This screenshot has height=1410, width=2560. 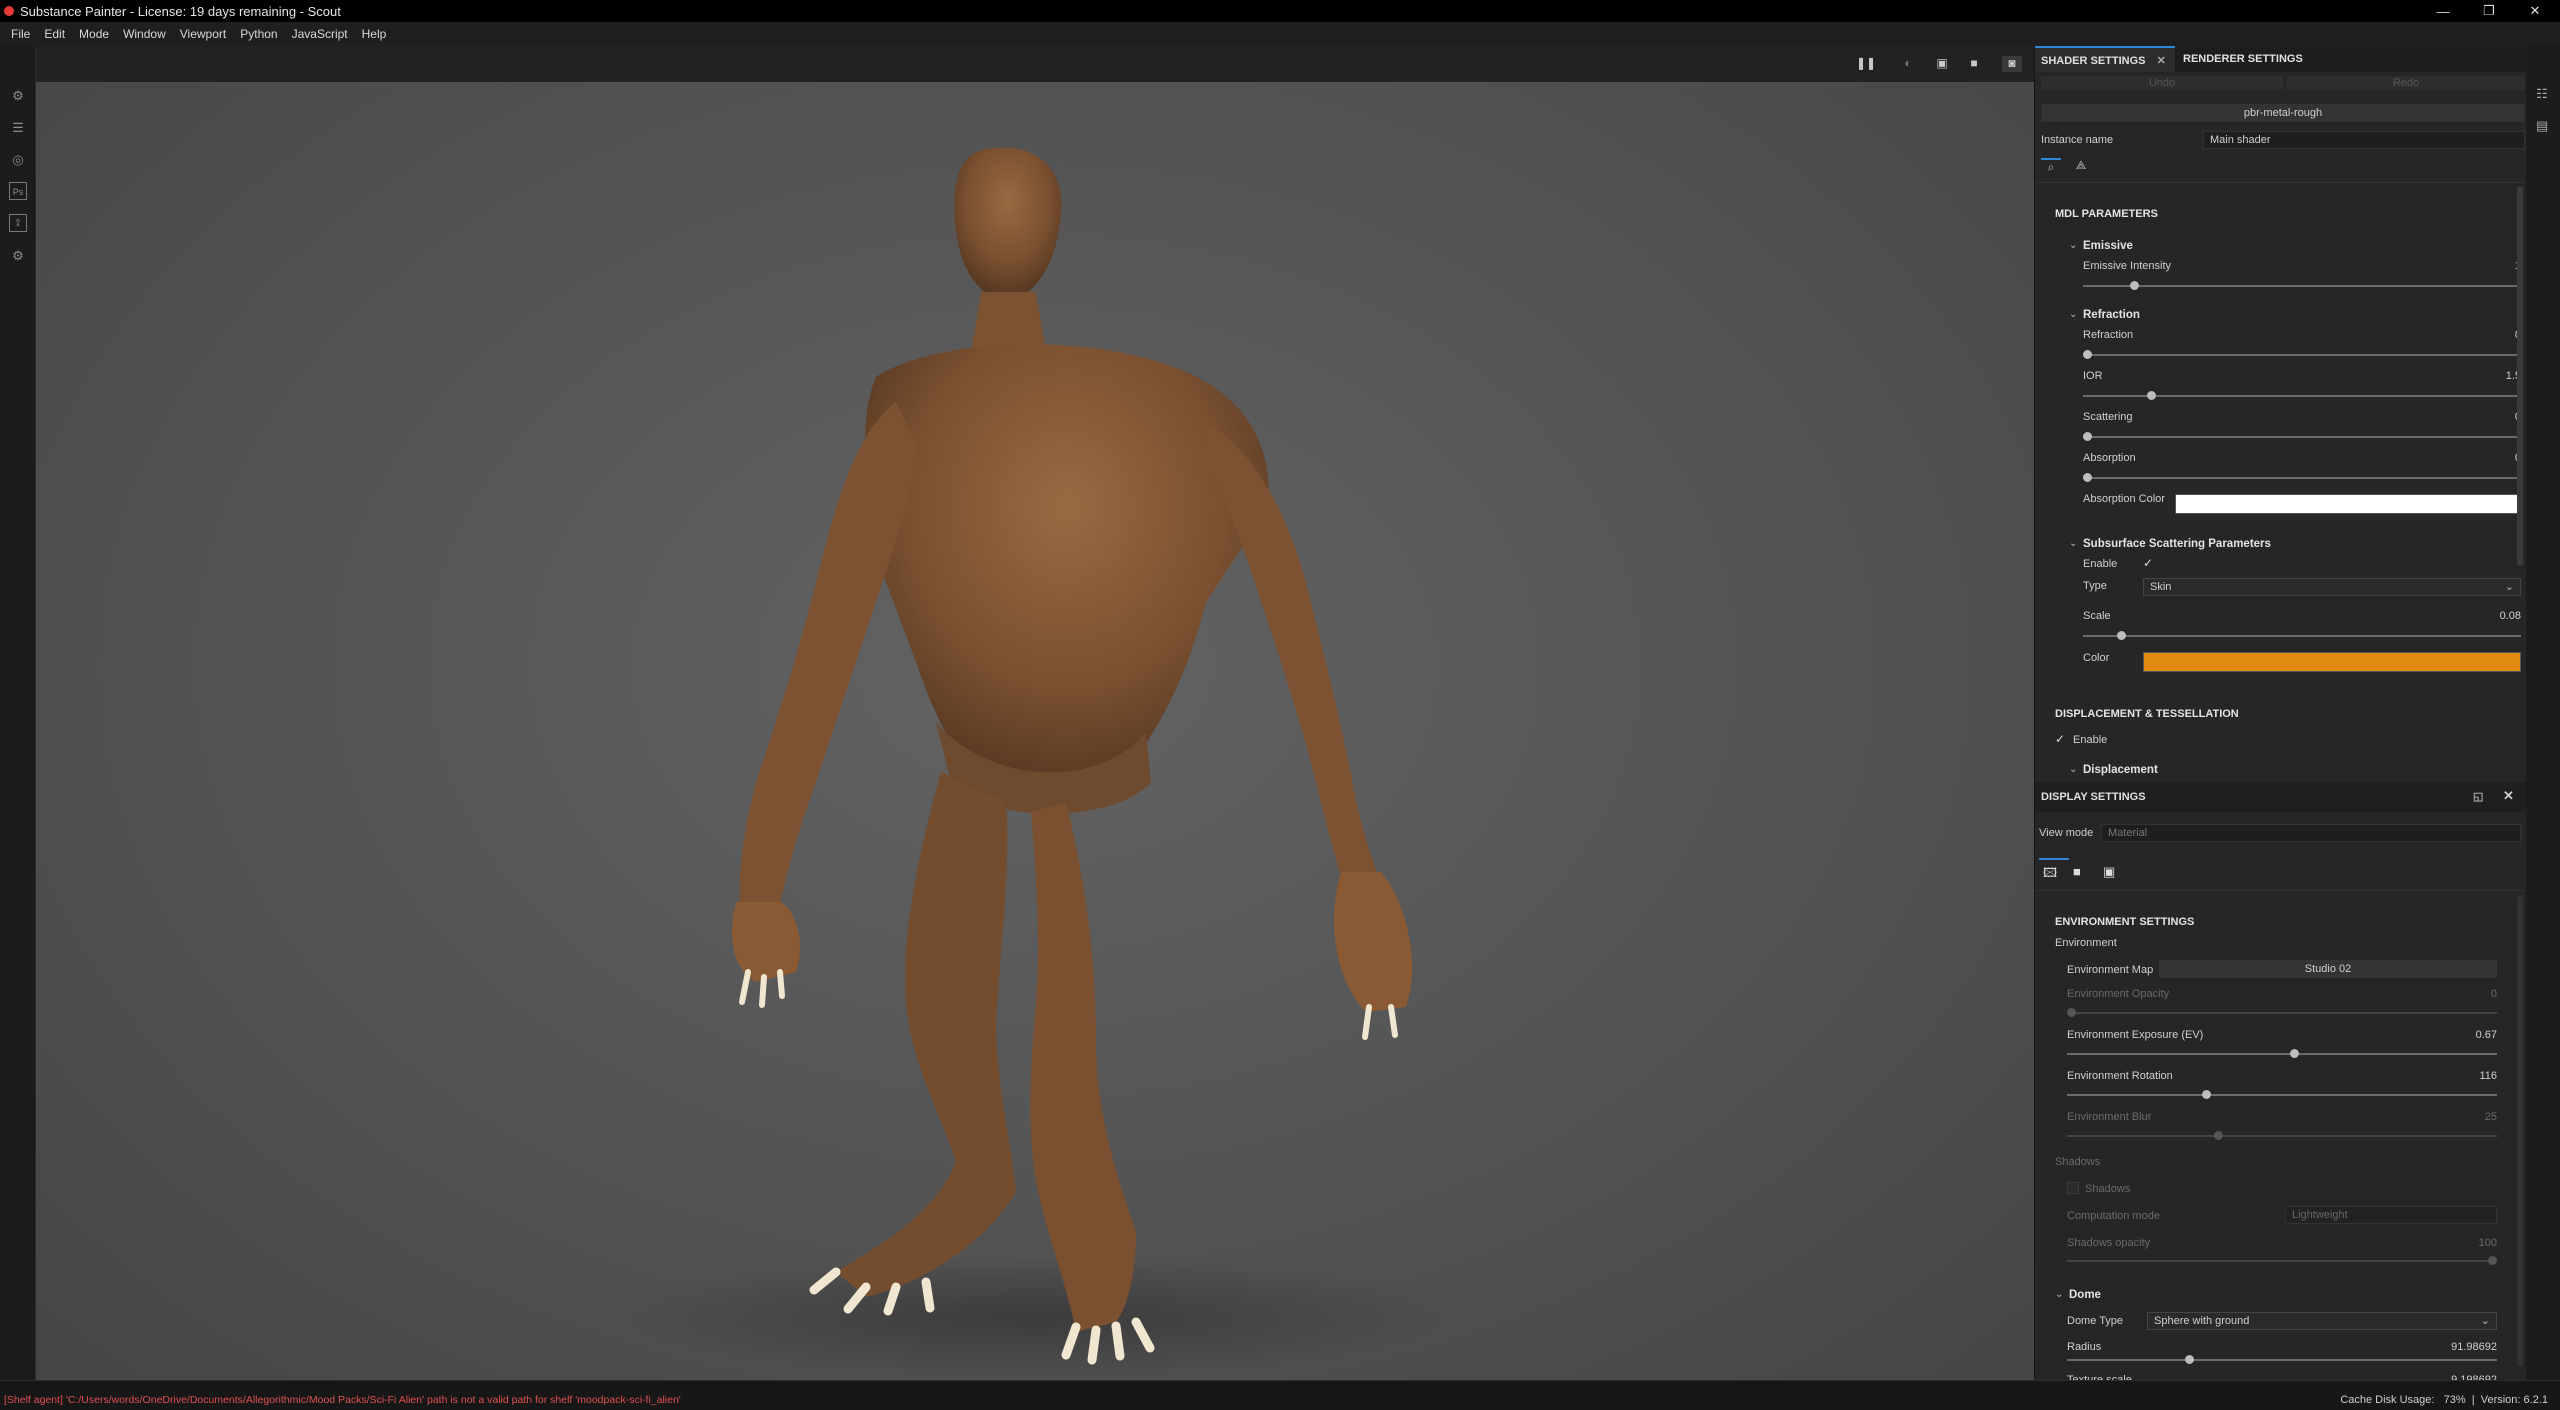 I want to click on shader-scrollbar, so click(x=2520, y=376).